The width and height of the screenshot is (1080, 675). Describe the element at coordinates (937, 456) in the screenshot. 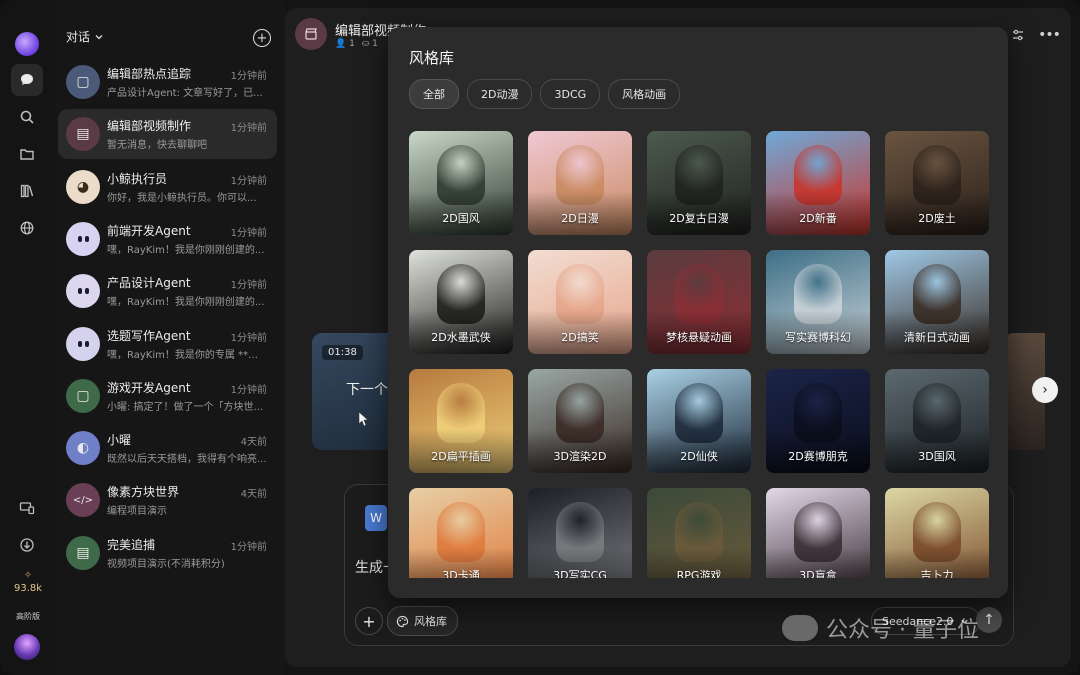

I see `style-card-label: 3D国风` at that location.